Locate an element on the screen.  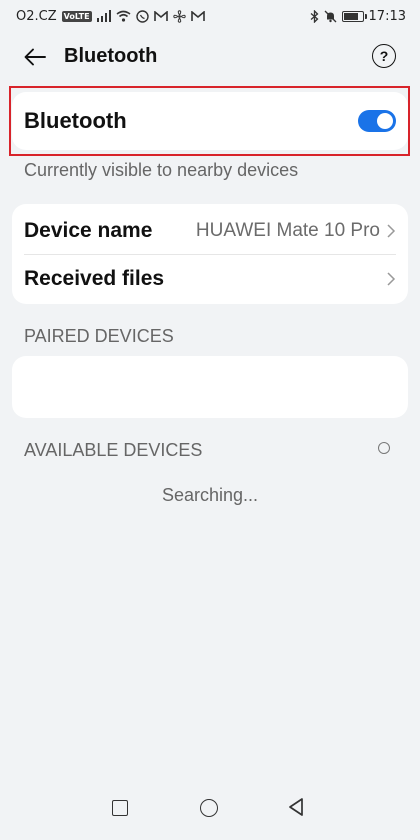
help-icon: ? is located at coordinates (384, 56).